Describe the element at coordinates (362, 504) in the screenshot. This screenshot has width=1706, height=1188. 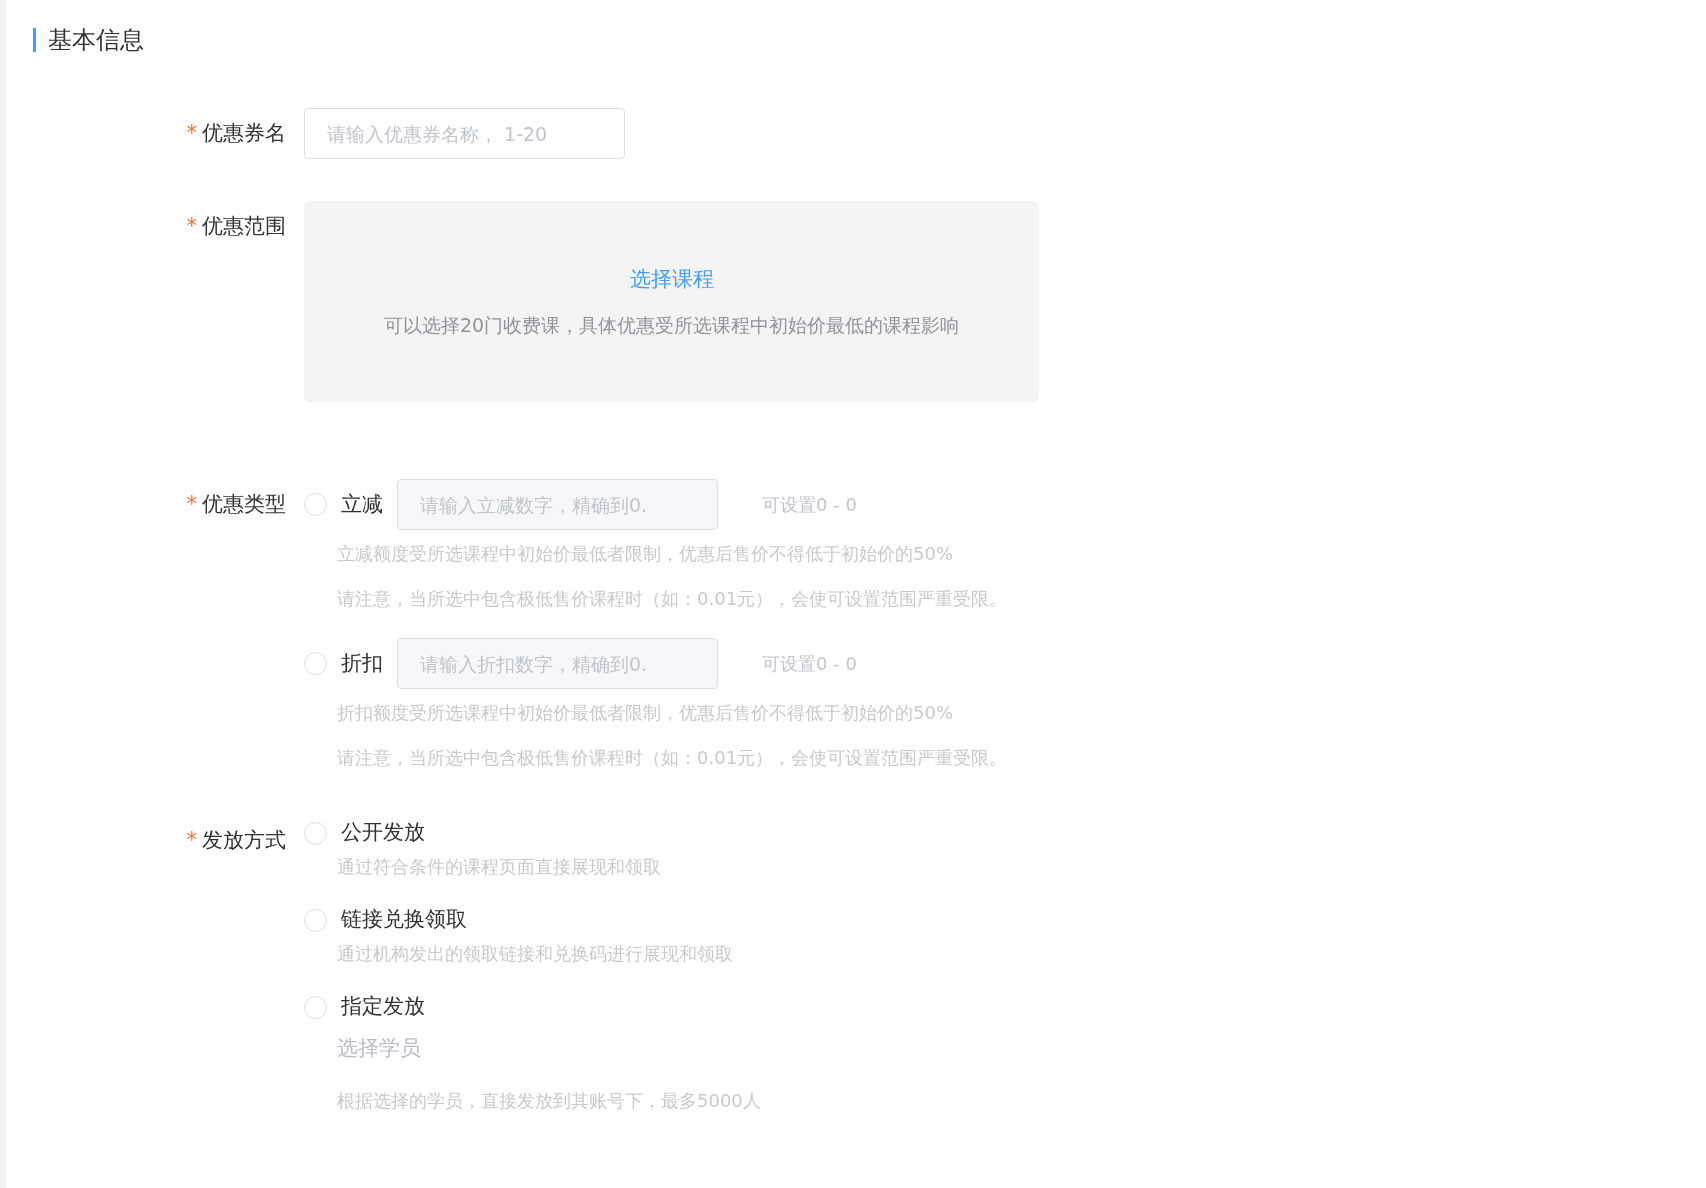
I see `option-label: 立减` at that location.